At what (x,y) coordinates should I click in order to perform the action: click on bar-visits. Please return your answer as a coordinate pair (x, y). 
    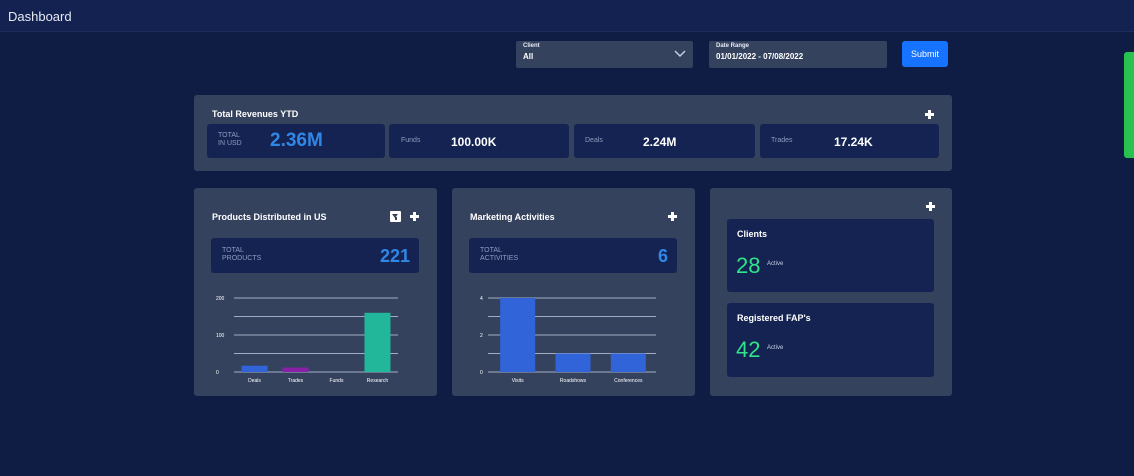
    Looking at the image, I should click on (518, 335).